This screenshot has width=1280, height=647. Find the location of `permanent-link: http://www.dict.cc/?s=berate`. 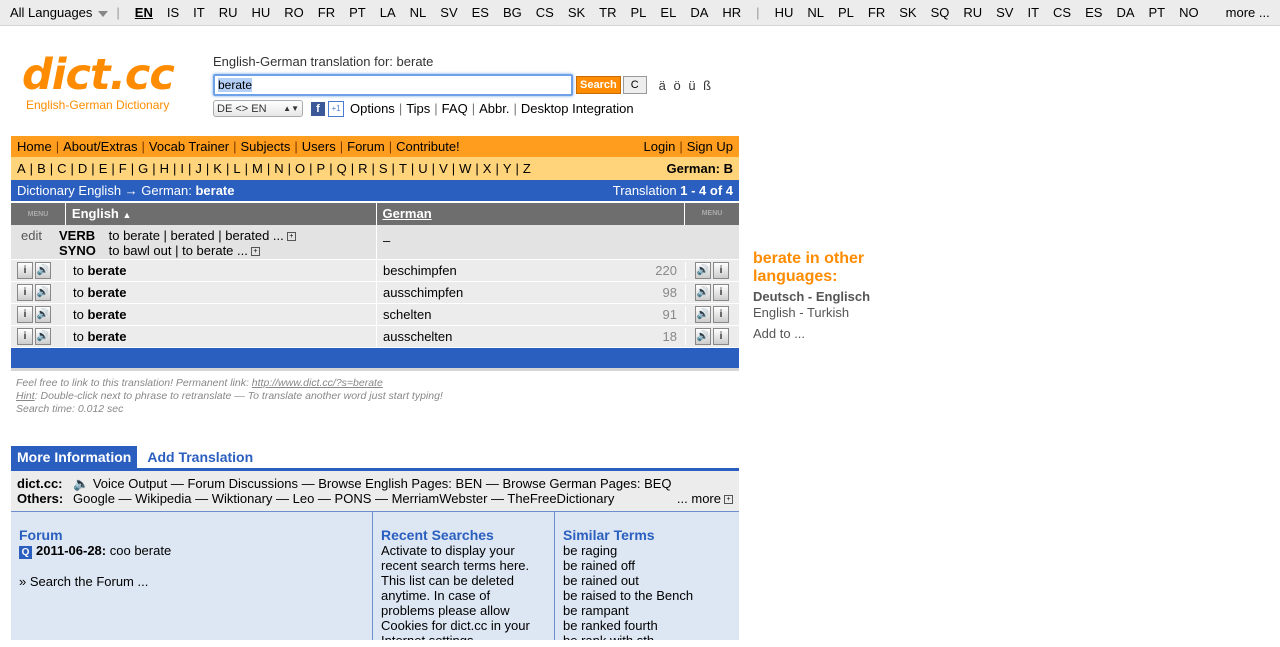

permanent-link: http://www.dict.cc/?s=berate is located at coordinates (317, 383).